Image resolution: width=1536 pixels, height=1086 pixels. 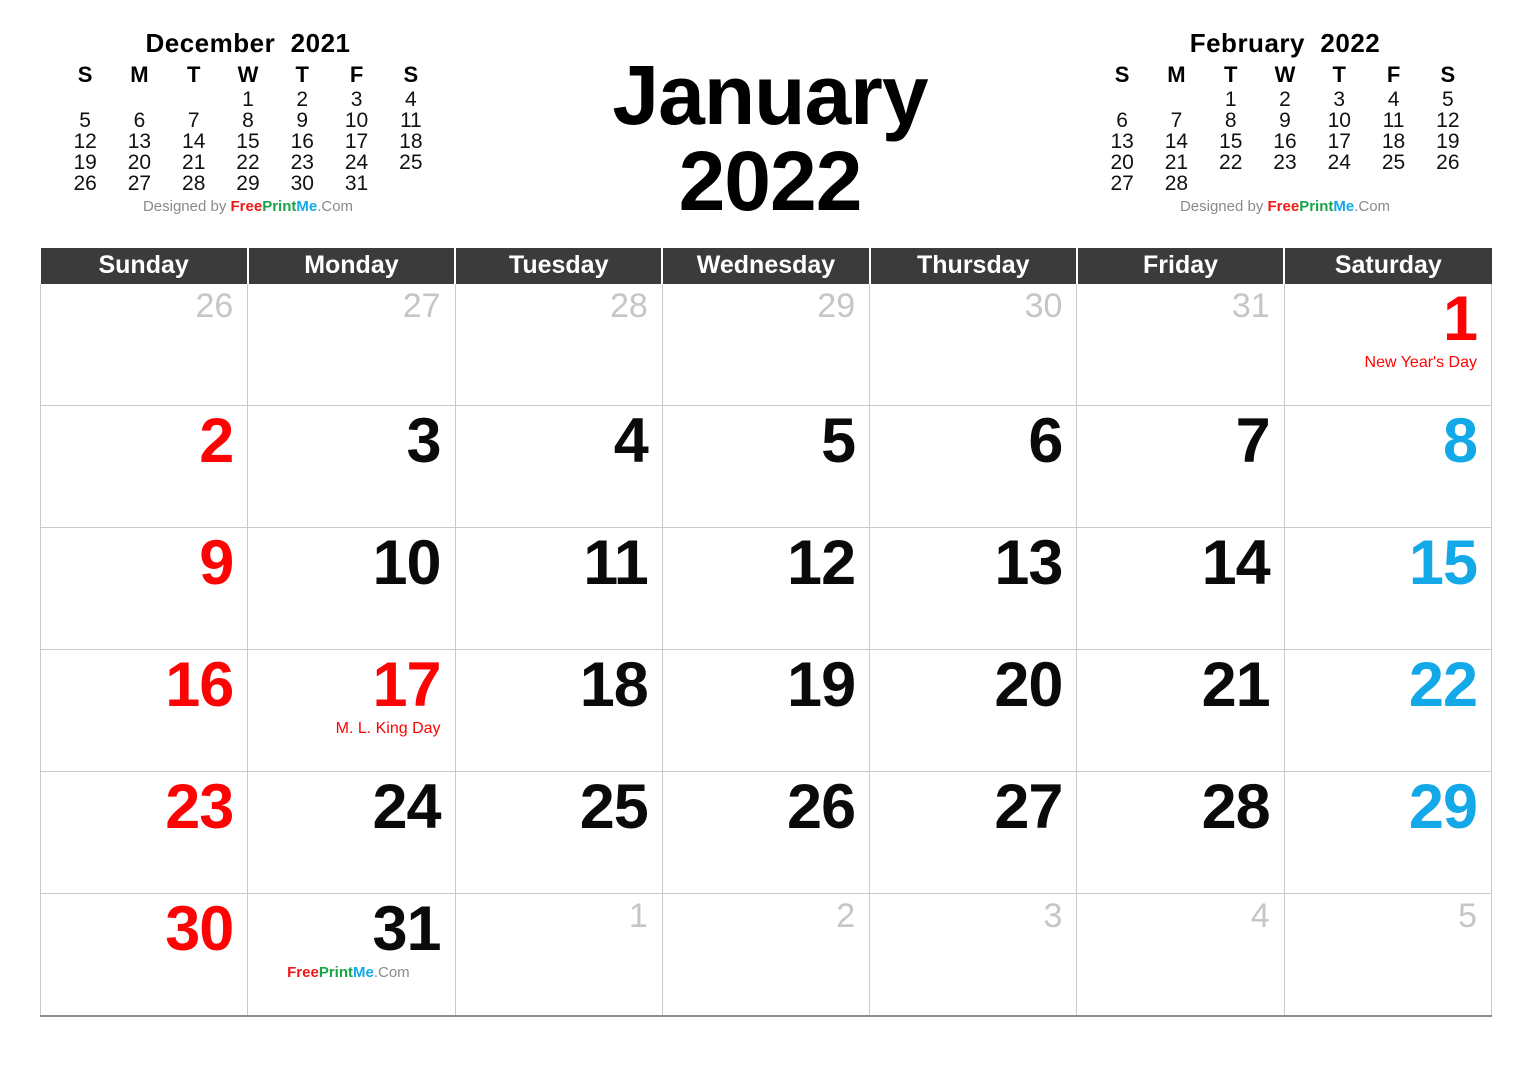 What do you see at coordinates (1339, 141) in the screenshot?
I see `mini-day-cell: 17` at bounding box center [1339, 141].